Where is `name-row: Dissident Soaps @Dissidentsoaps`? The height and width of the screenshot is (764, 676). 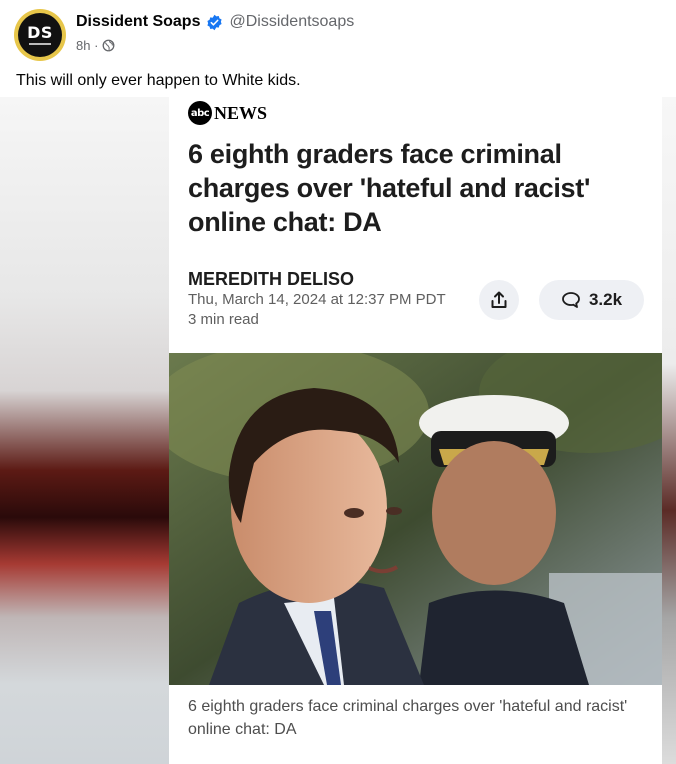
name-row: Dissident Soaps @Dissidentsoaps is located at coordinates (215, 22).